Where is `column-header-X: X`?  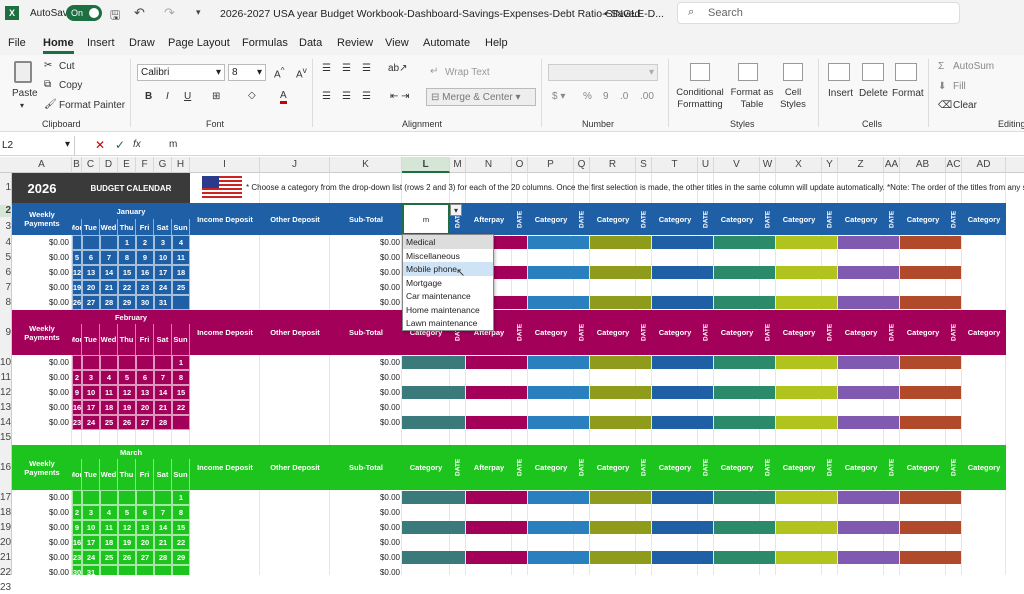
column-header-X: X is located at coordinates (799, 165).